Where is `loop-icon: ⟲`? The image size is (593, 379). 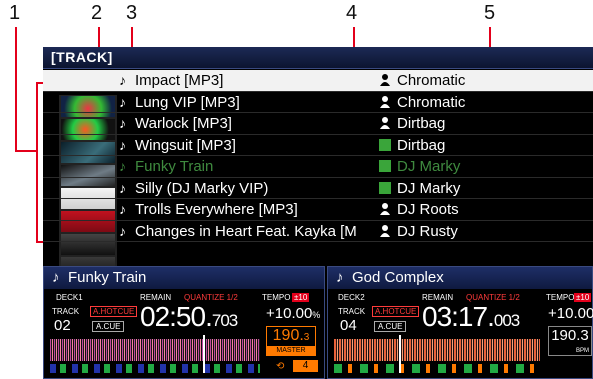 loop-icon: ⟲ is located at coordinates (280, 366).